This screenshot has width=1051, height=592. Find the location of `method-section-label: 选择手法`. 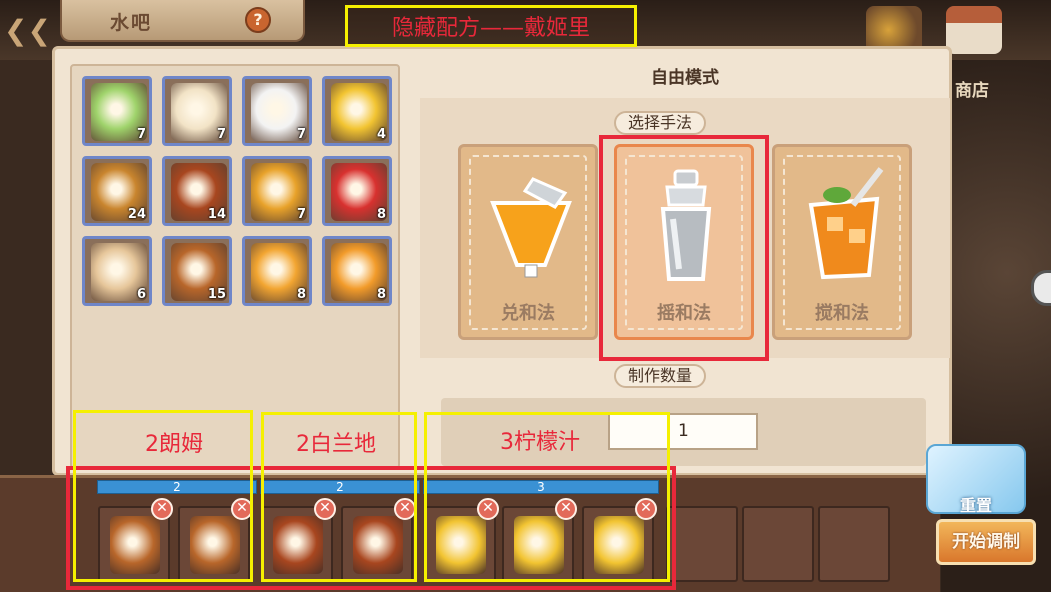

method-section-label: 选择手法 is located at coordinates (660, 123).